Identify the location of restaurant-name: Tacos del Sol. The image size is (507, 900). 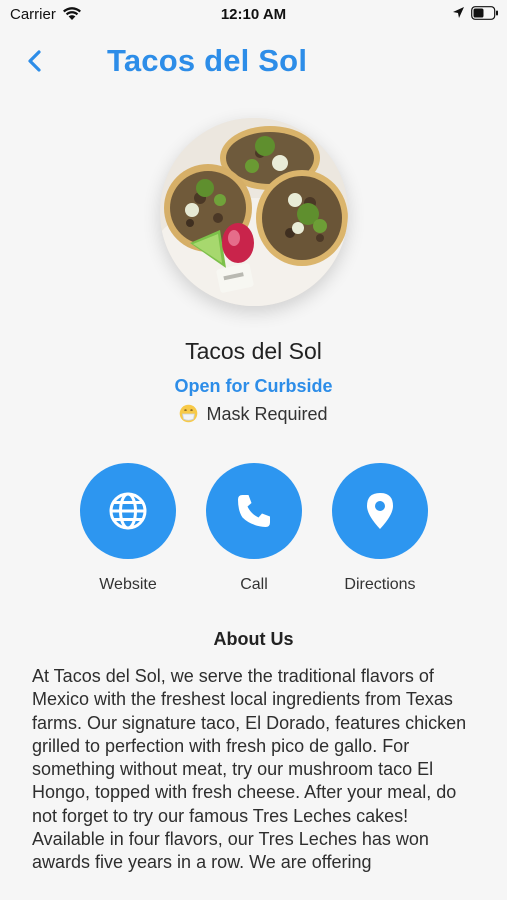
(253, 351).